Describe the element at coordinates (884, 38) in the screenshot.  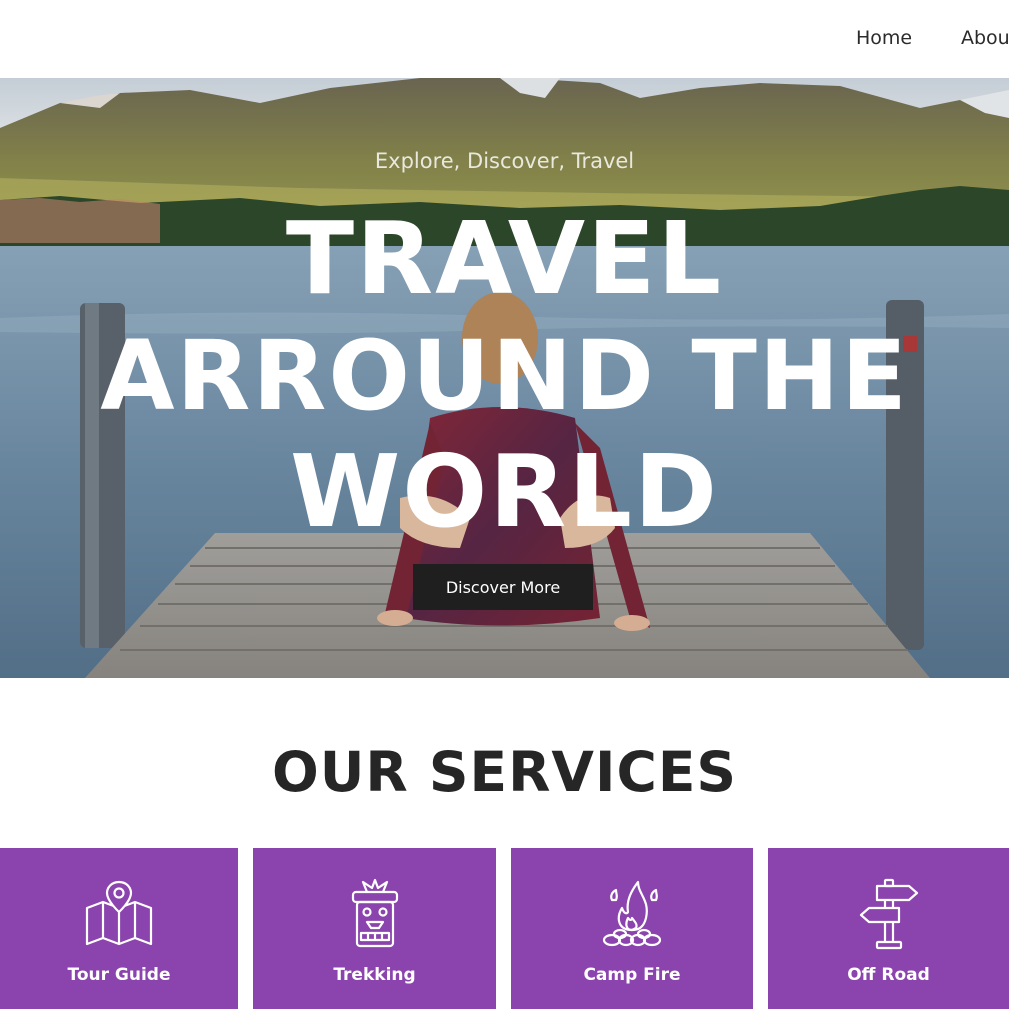
I see `nav-link-home: Home` at that location.